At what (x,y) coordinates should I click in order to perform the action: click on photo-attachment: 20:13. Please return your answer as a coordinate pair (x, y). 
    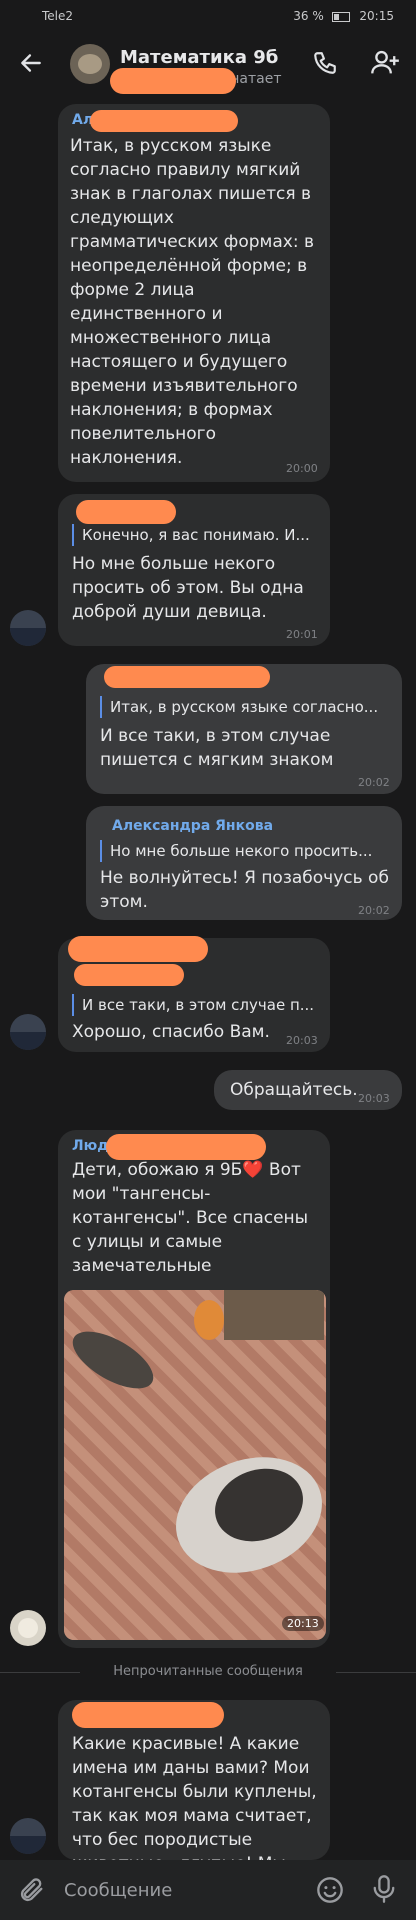
    Looking at the image, I should click on (195, 1465).